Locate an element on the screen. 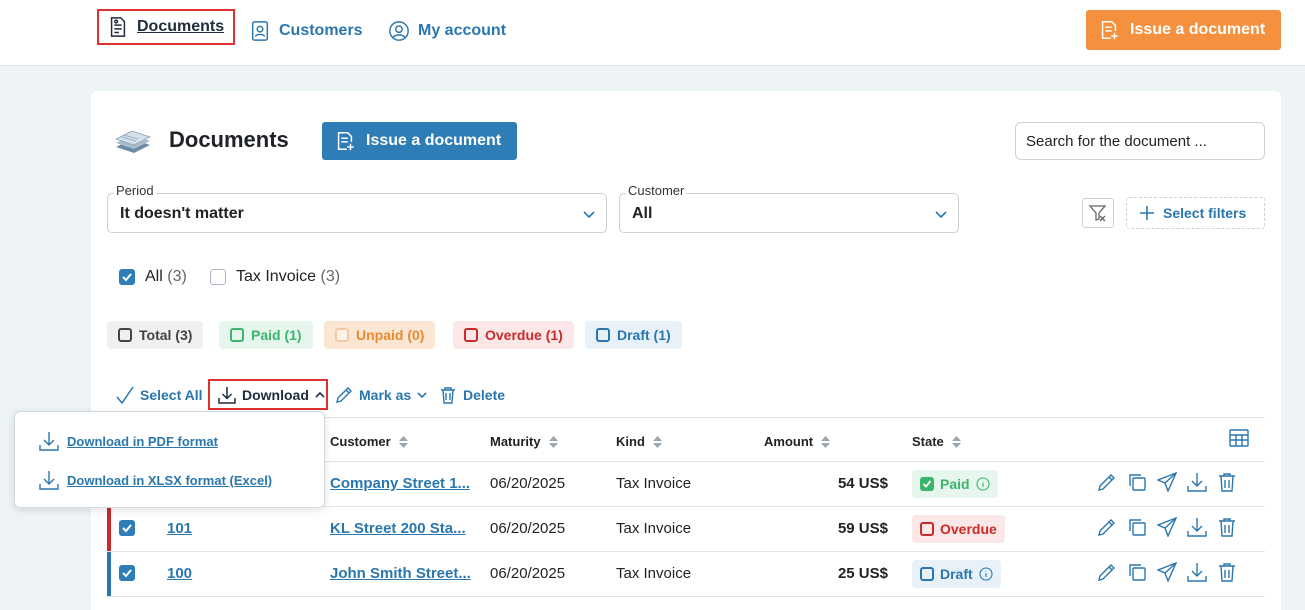  square-icon is located at coordinates (927, 574).